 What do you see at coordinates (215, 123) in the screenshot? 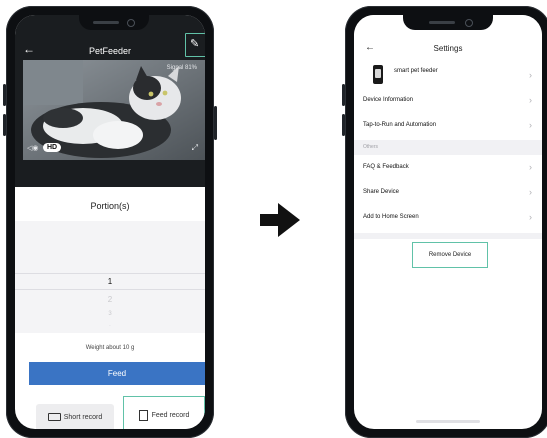
I see `power-button` at bounding box center [215, 123].